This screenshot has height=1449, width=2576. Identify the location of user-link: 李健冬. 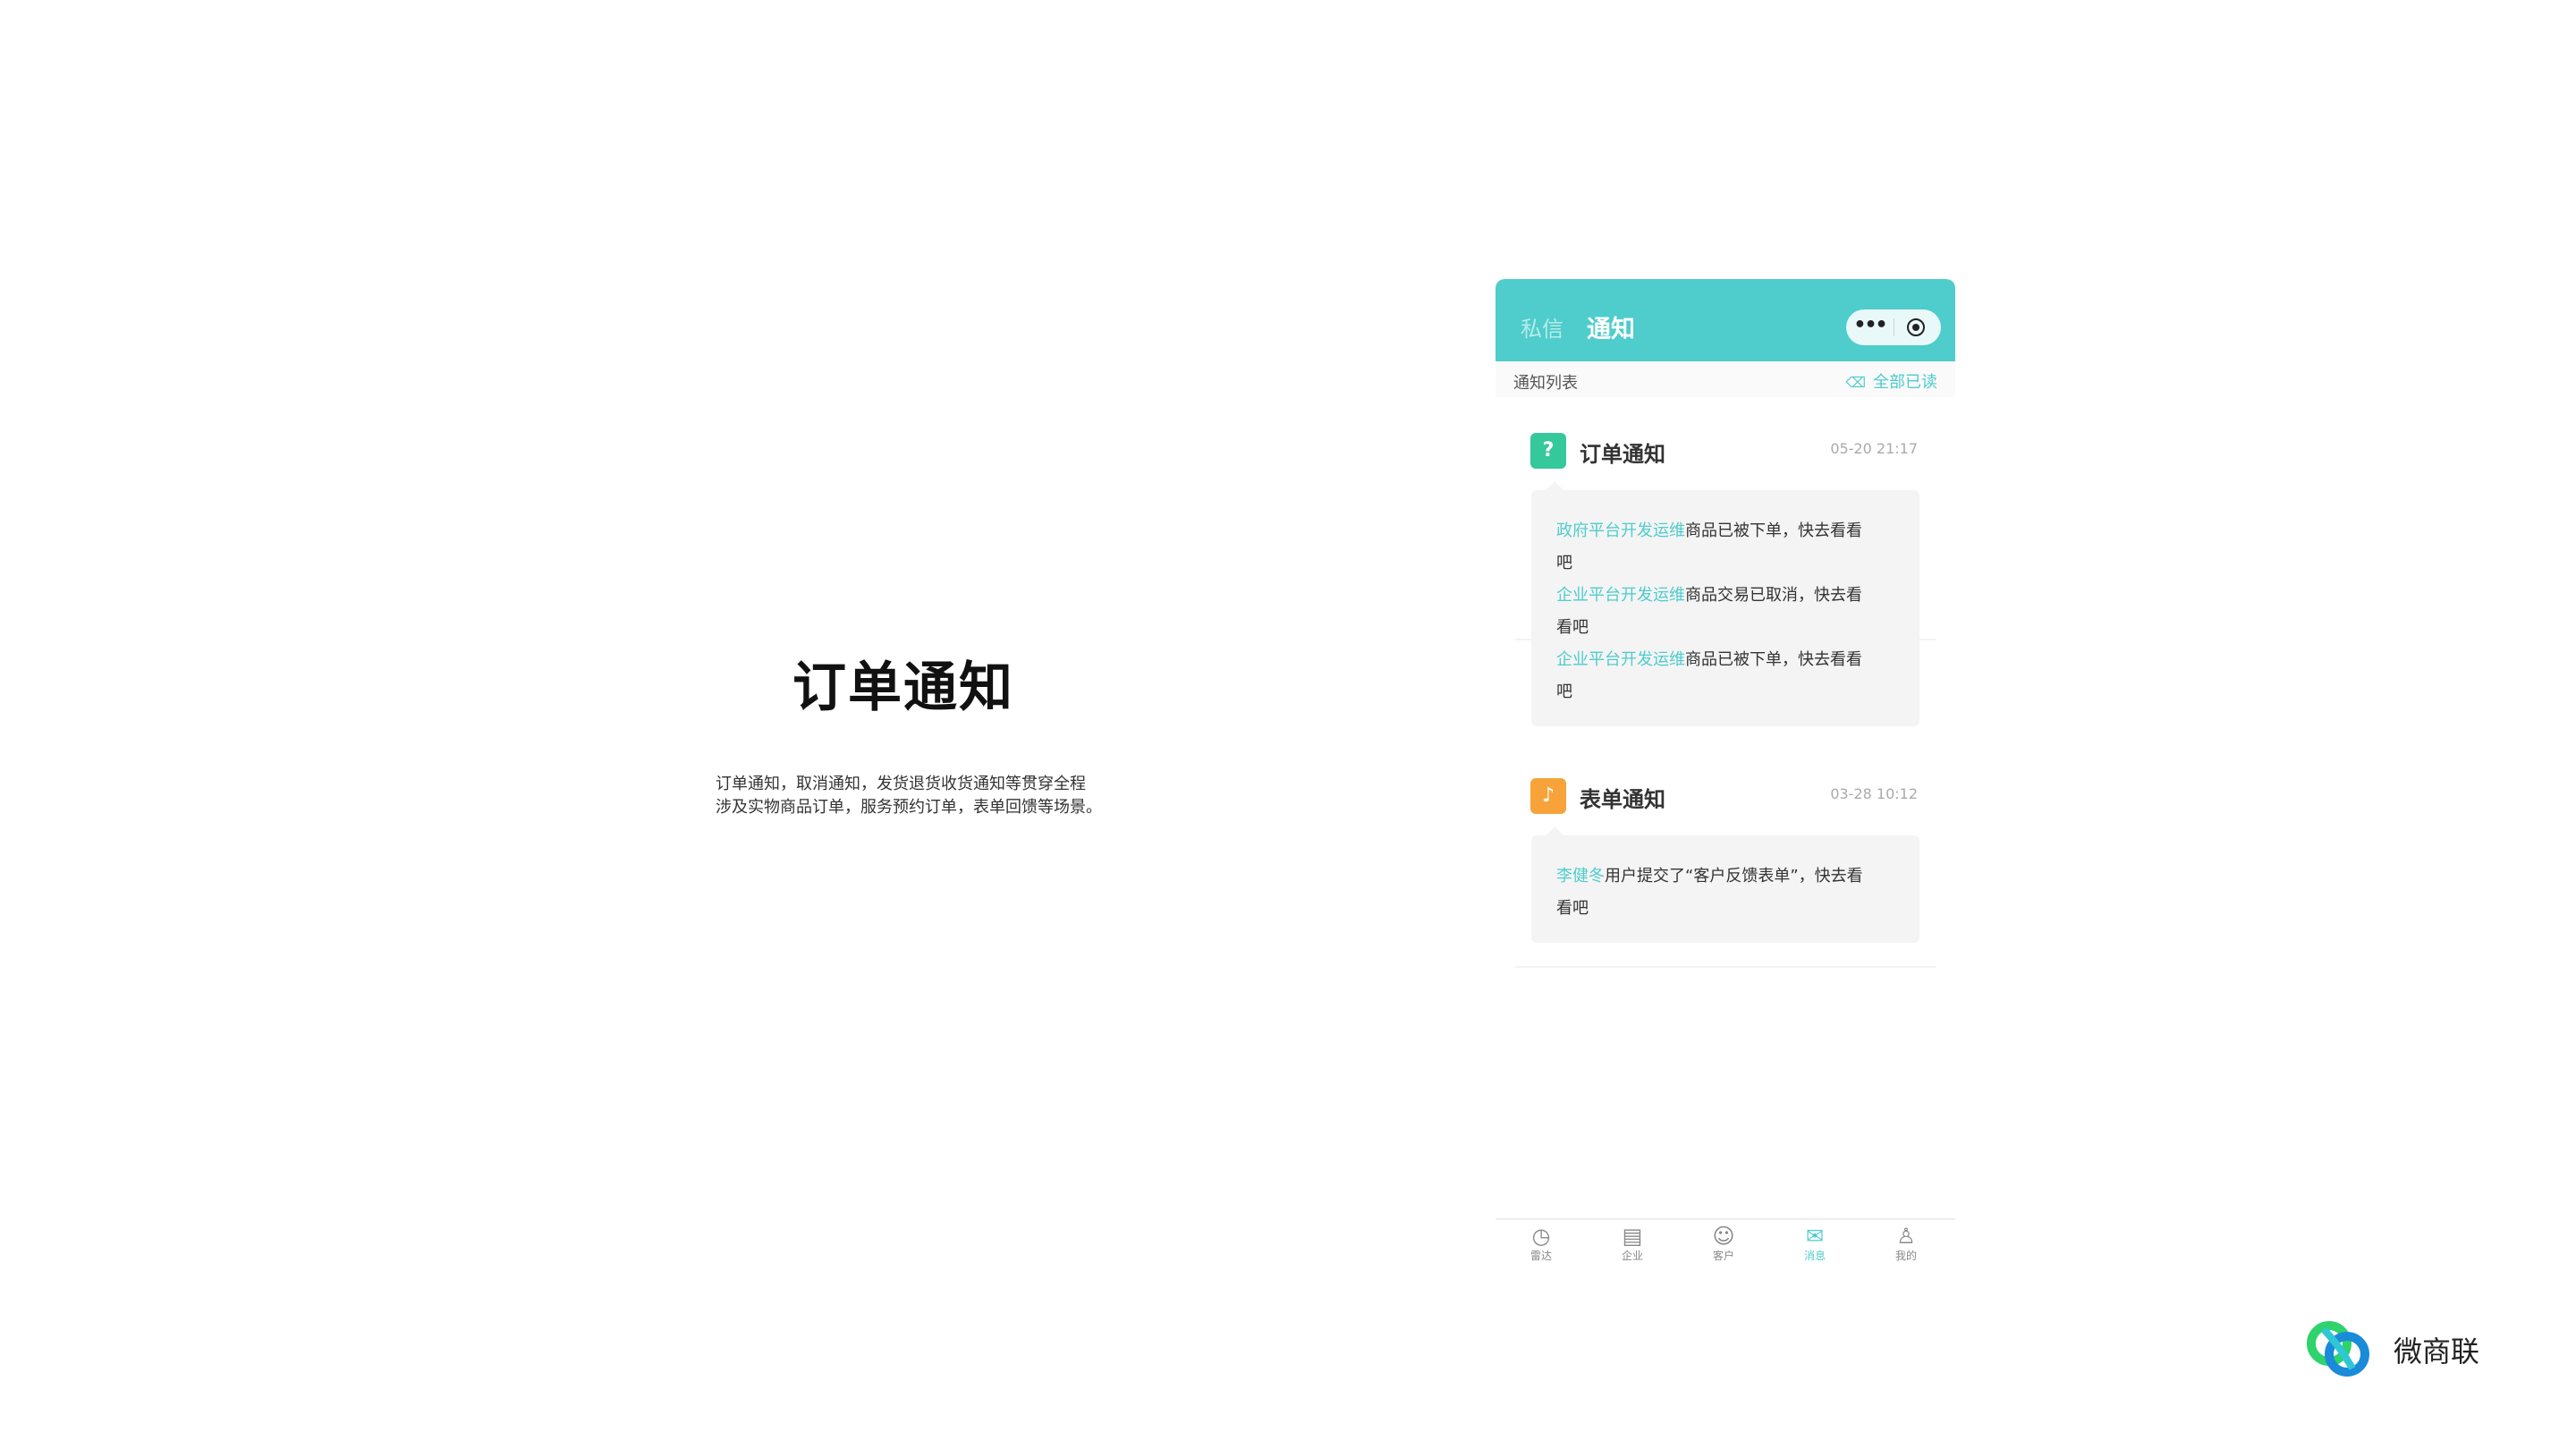
(1580, 876).